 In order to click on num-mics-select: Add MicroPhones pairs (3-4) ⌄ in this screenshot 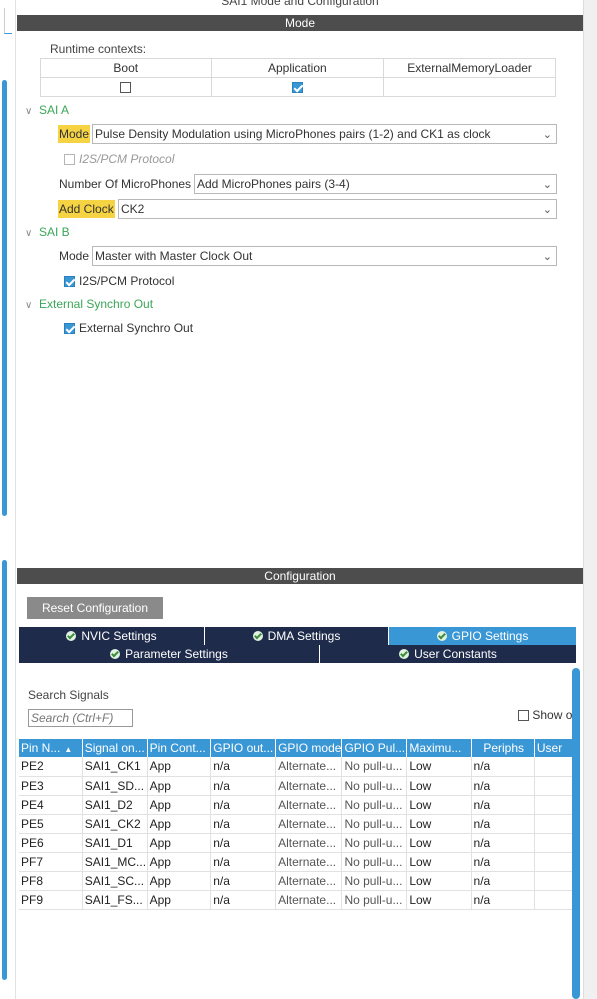, I will do `click(375, 184)`.